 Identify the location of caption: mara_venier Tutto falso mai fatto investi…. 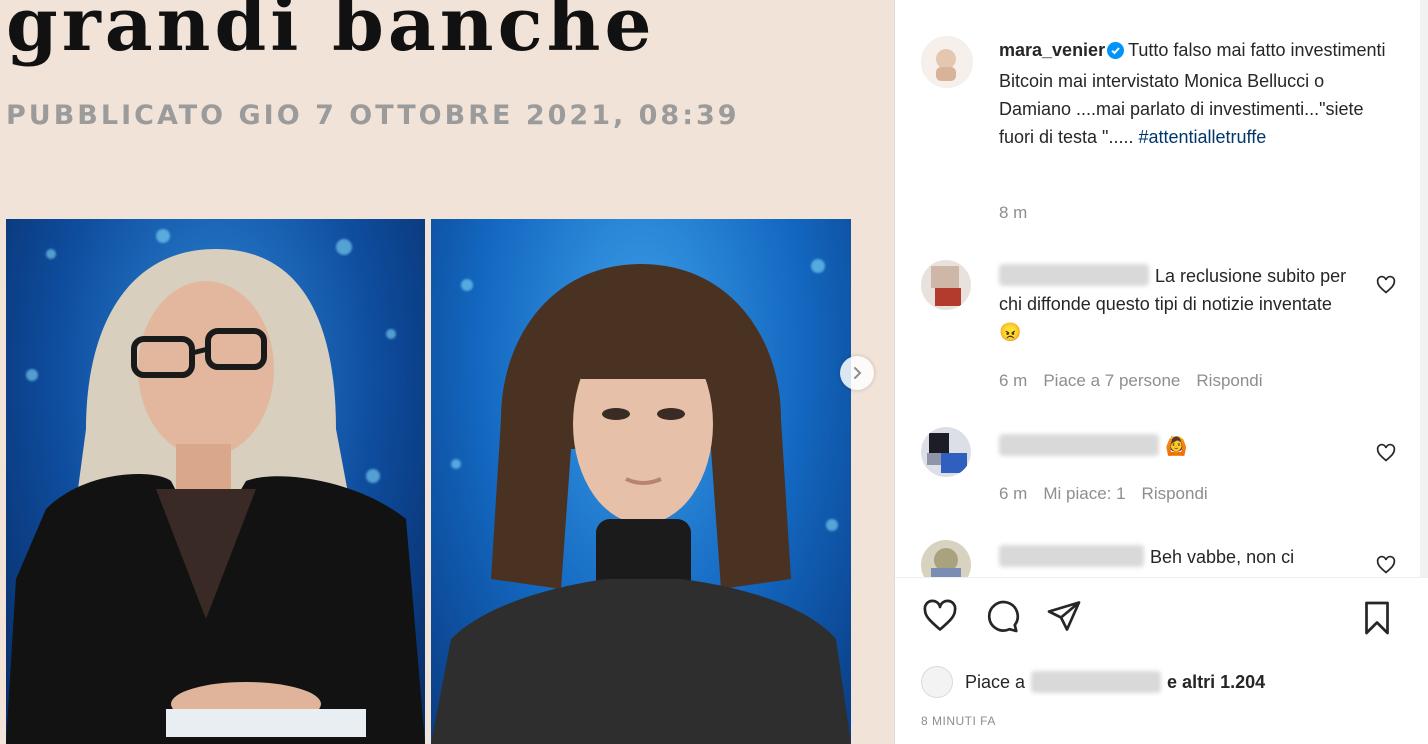
(1199, 93).